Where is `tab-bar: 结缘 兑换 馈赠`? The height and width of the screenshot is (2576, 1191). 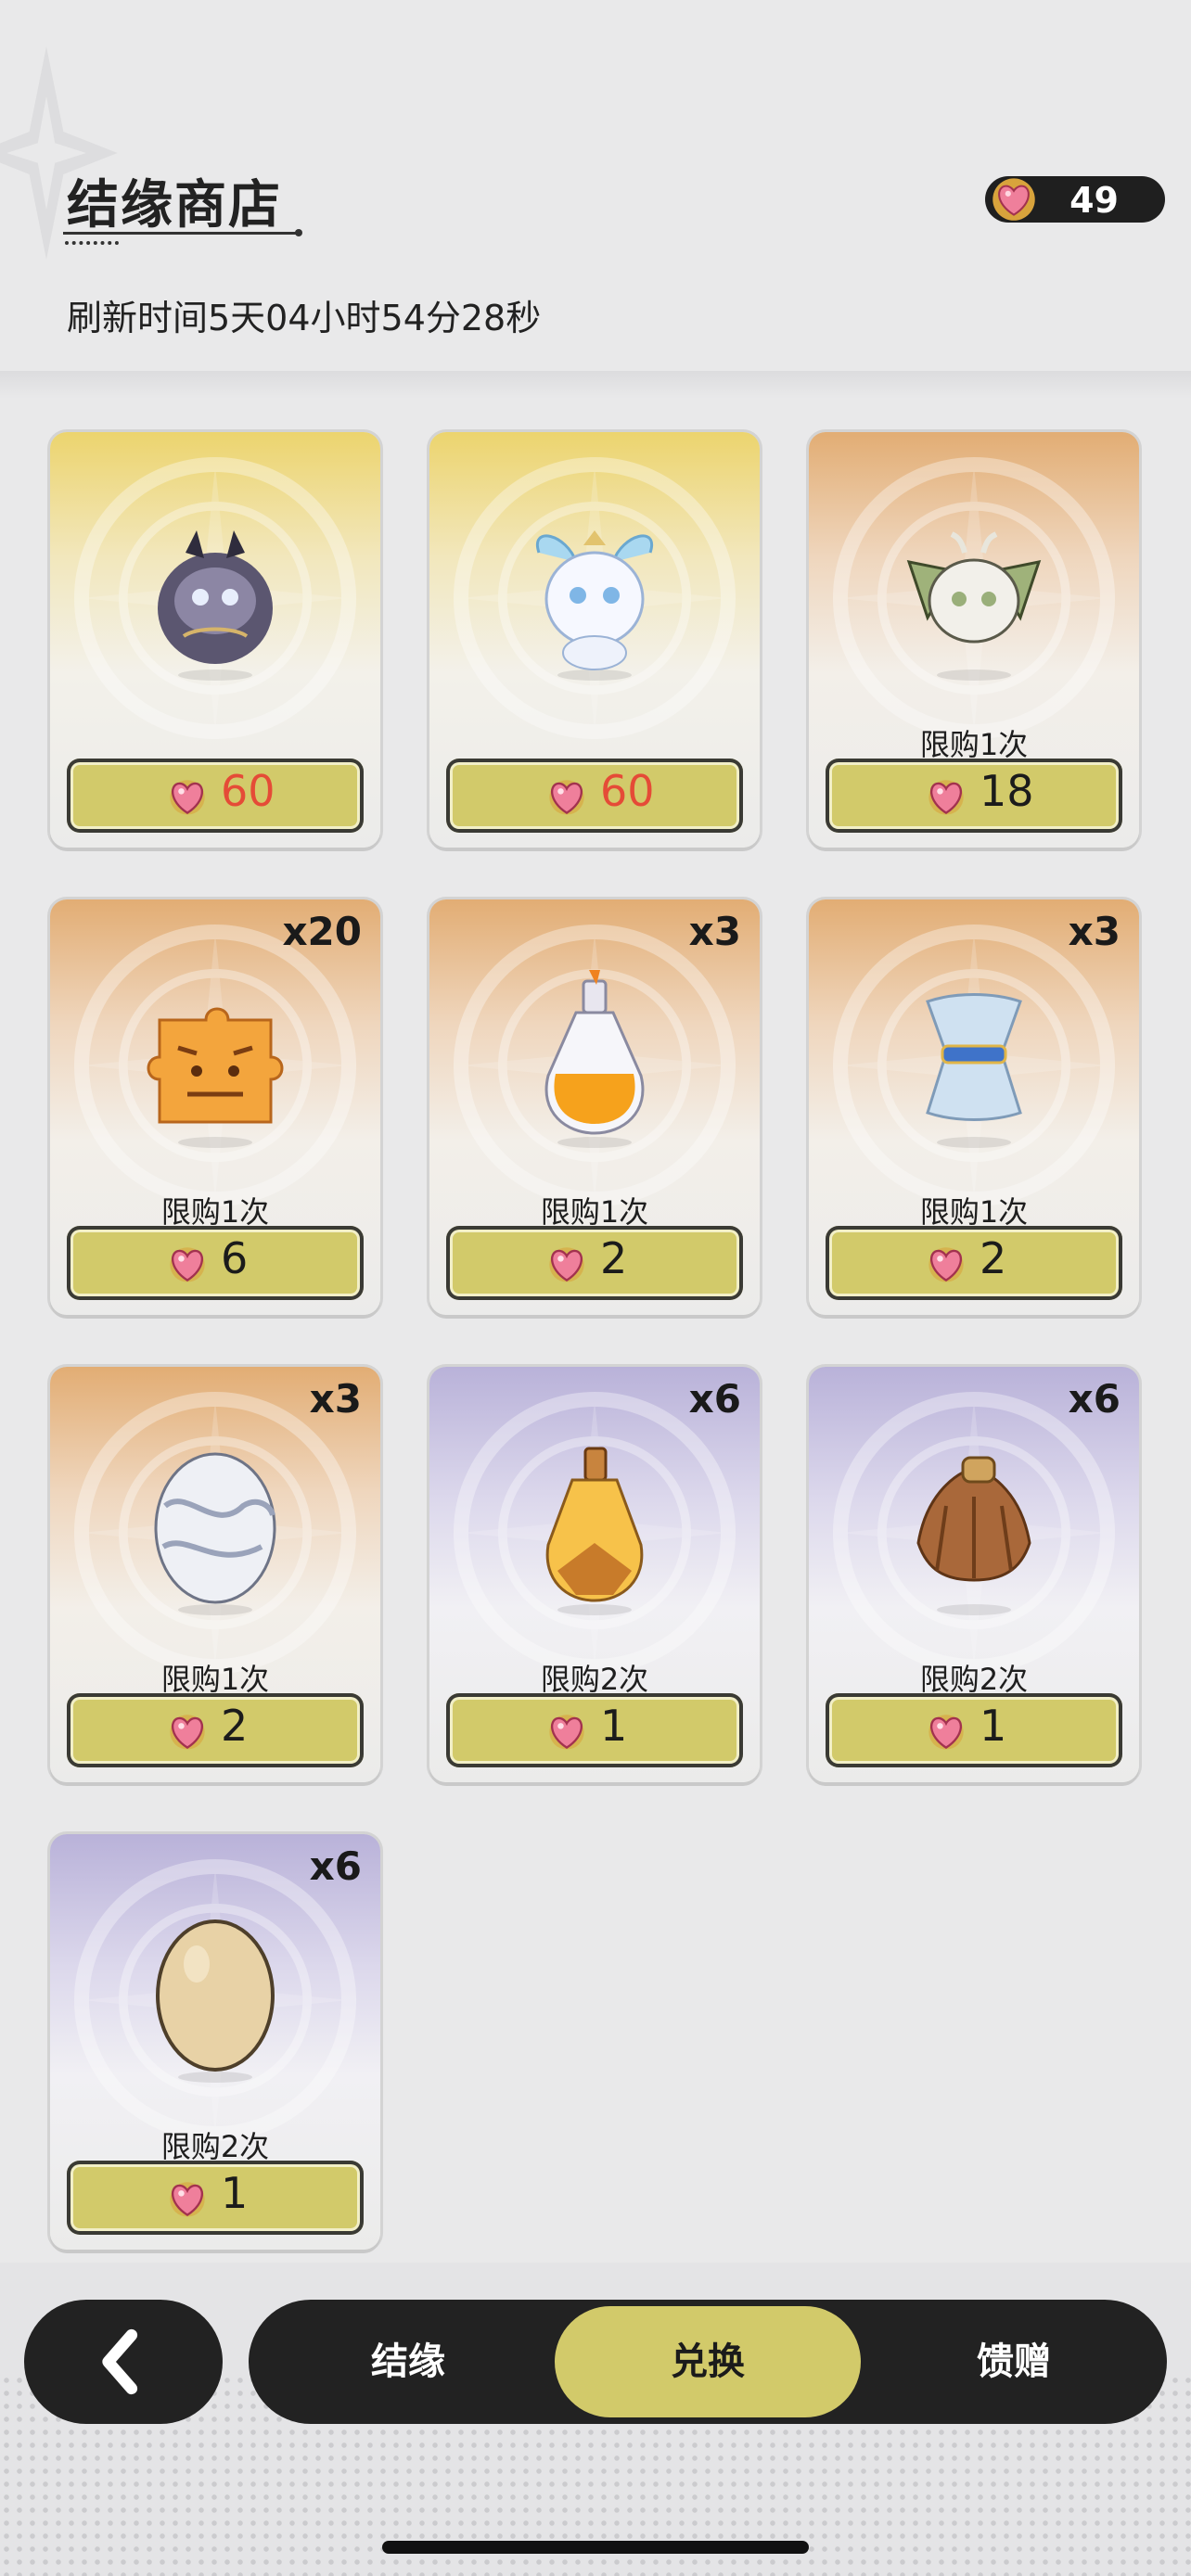 tab-bar: 结缘 兑换 馈赠 is located at coordinates (708, 2362).